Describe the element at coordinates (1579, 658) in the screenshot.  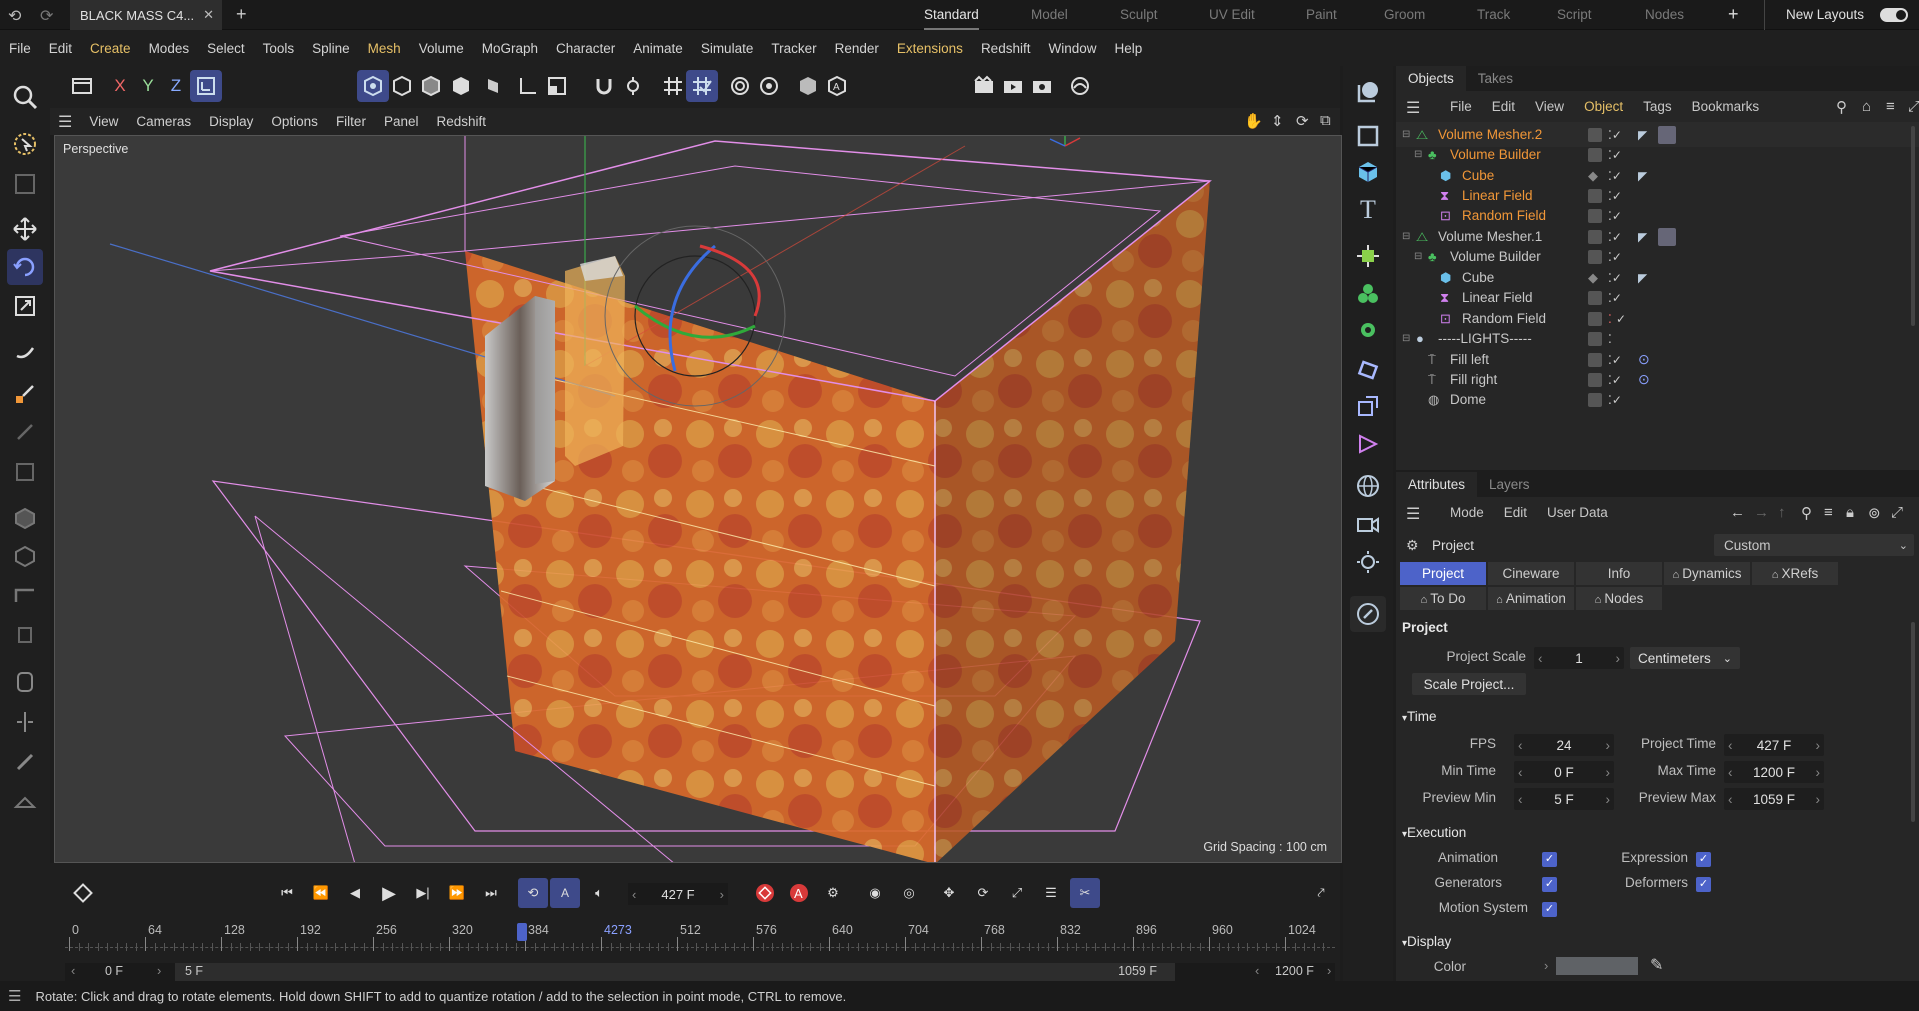
I see `project-scale-field: ‹ 1 ›` at that location.